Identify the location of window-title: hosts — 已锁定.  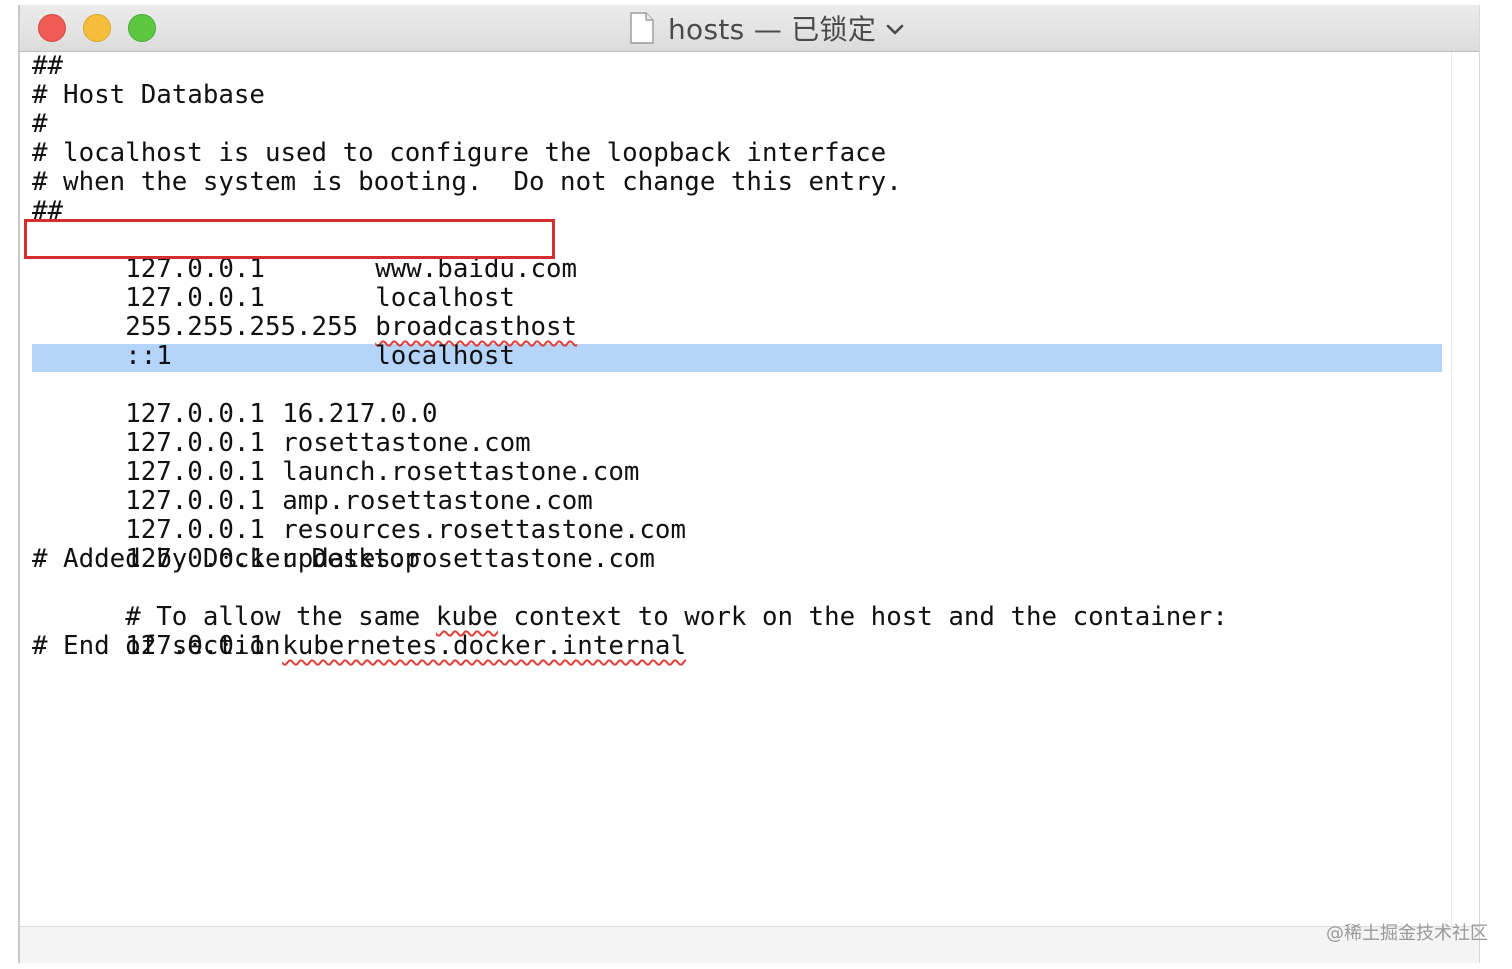
(772, 29).